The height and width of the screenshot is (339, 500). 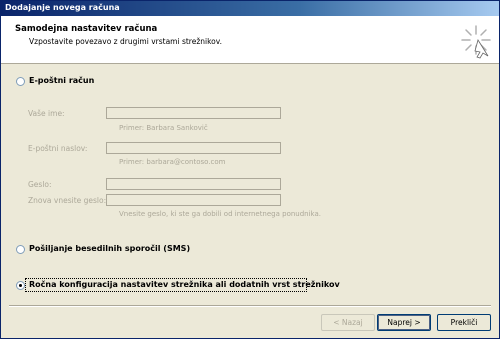 I want to click on email-field, so click(x=193, y=148).